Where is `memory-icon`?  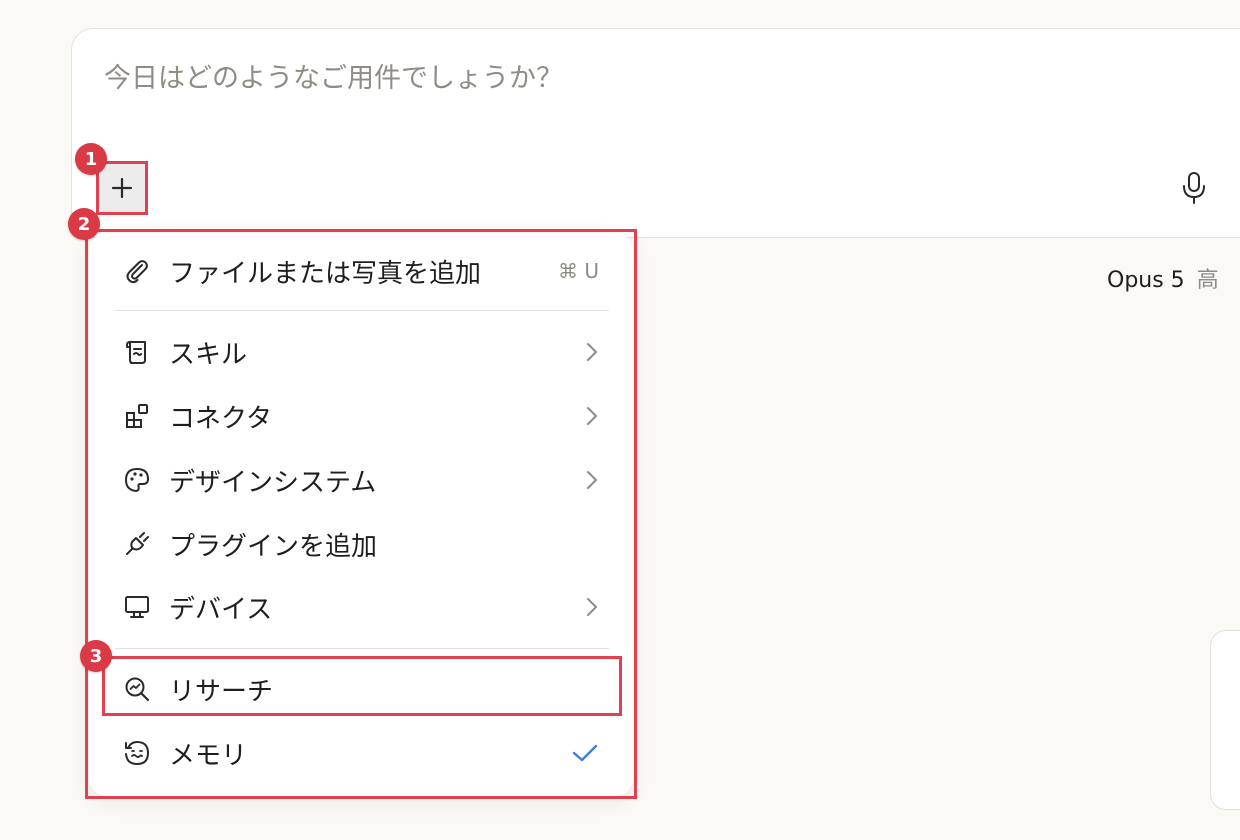
memory-icon is located at coordinates (137, 753).